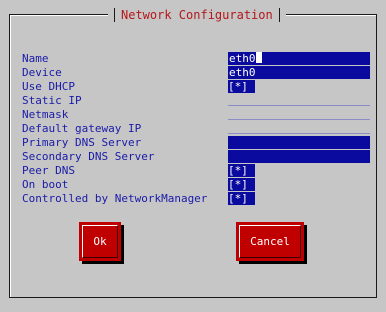  Describe the element at coordinates (299, 142) in the screenshot. I see `input-primary-dns-server` at that location.